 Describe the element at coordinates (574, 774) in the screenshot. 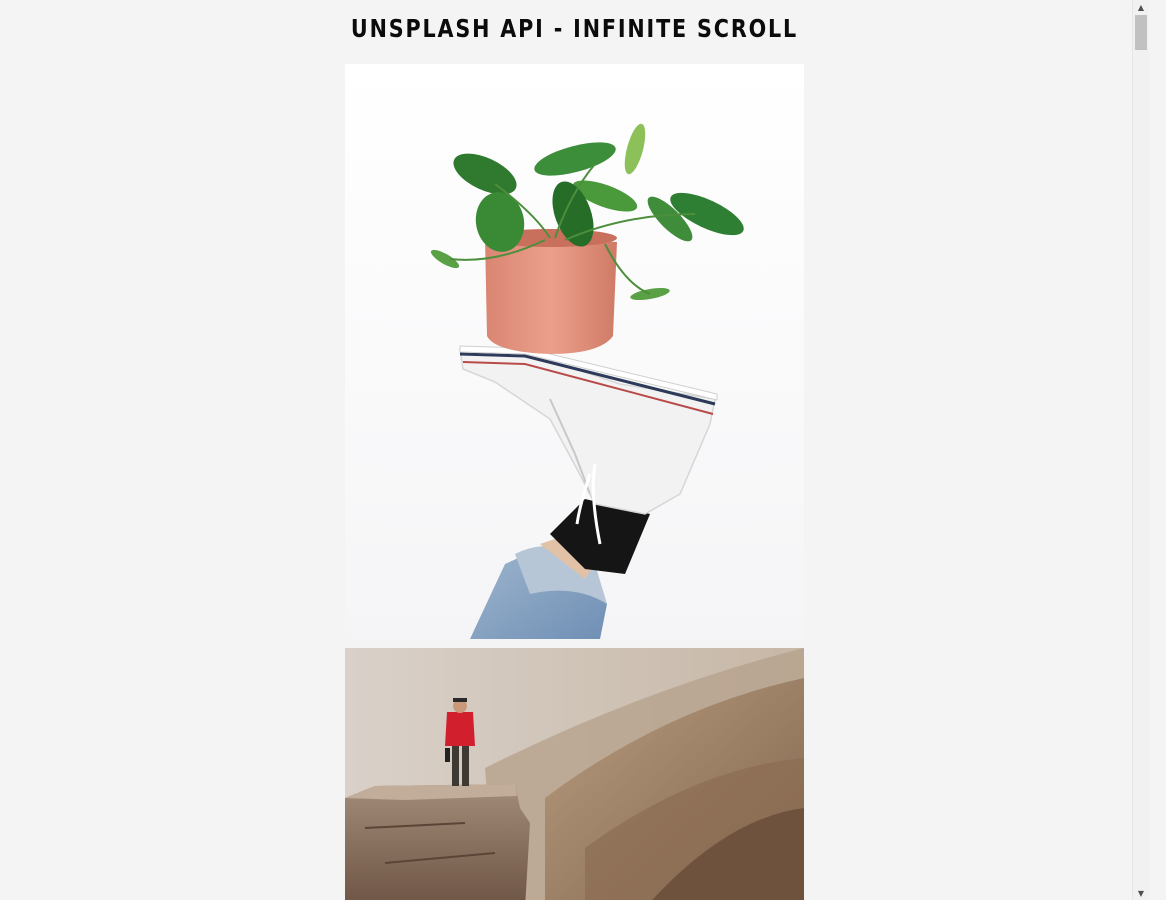

I see `photo-man-on-cliff` at that location.